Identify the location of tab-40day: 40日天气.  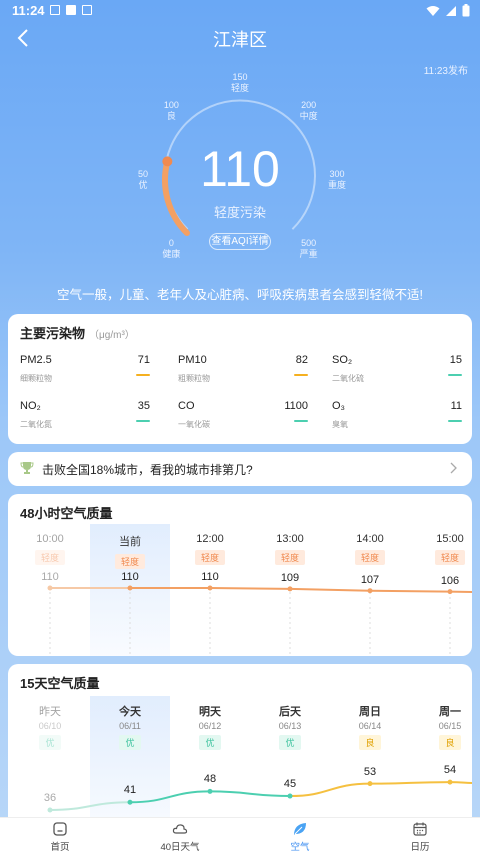
(180, 835).